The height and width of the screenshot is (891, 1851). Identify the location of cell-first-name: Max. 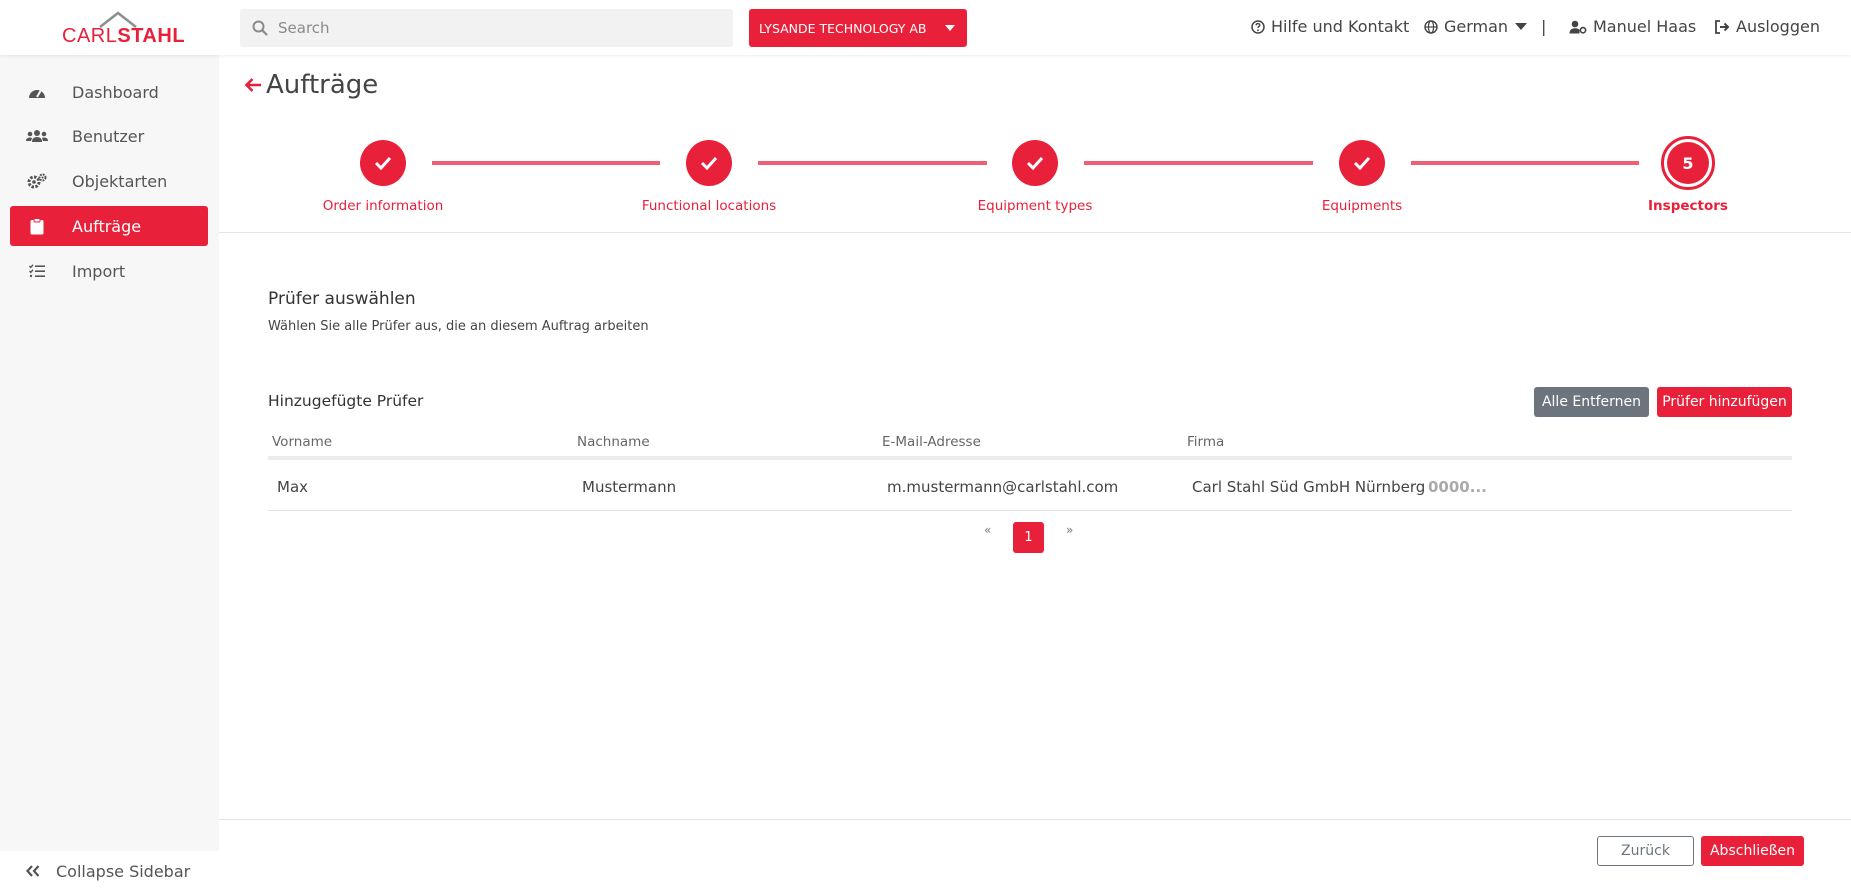
(293, 487).